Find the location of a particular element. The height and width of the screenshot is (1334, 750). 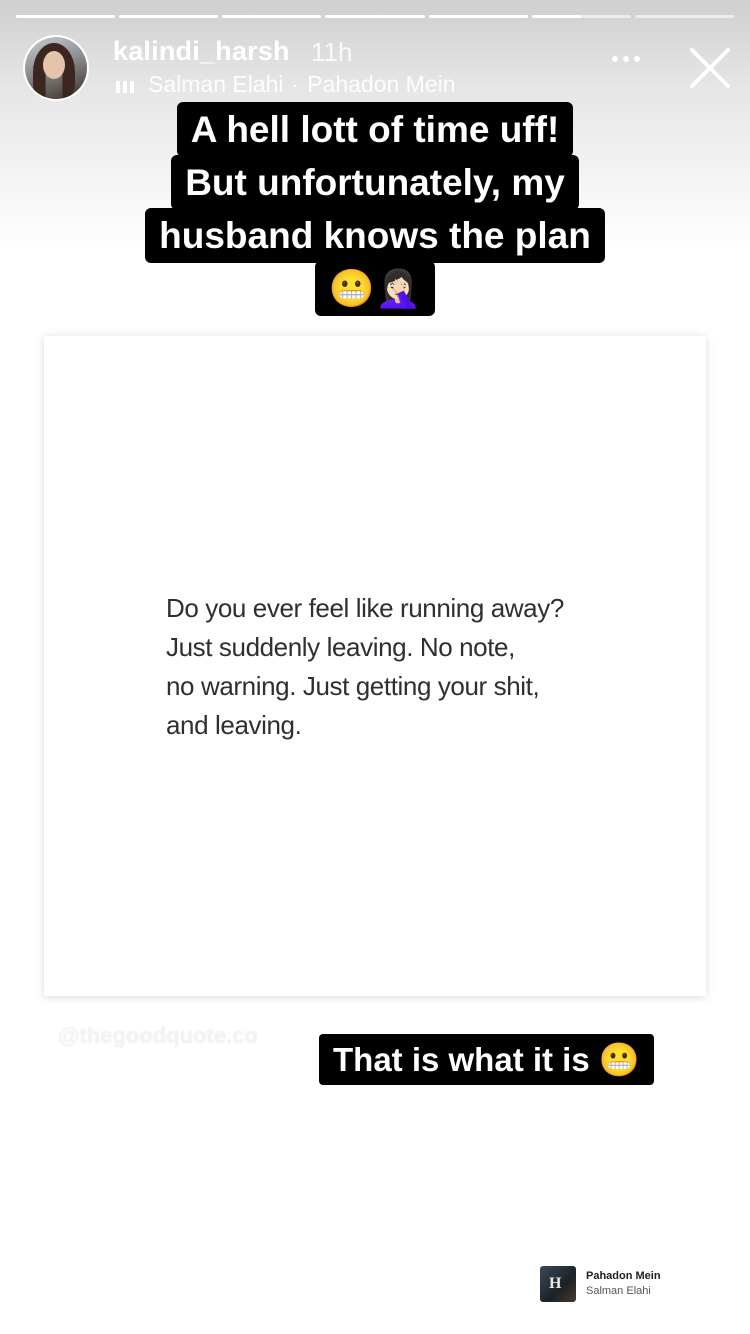

caption-line: A hell lott of time uff! is located at coordinates (375, 129).